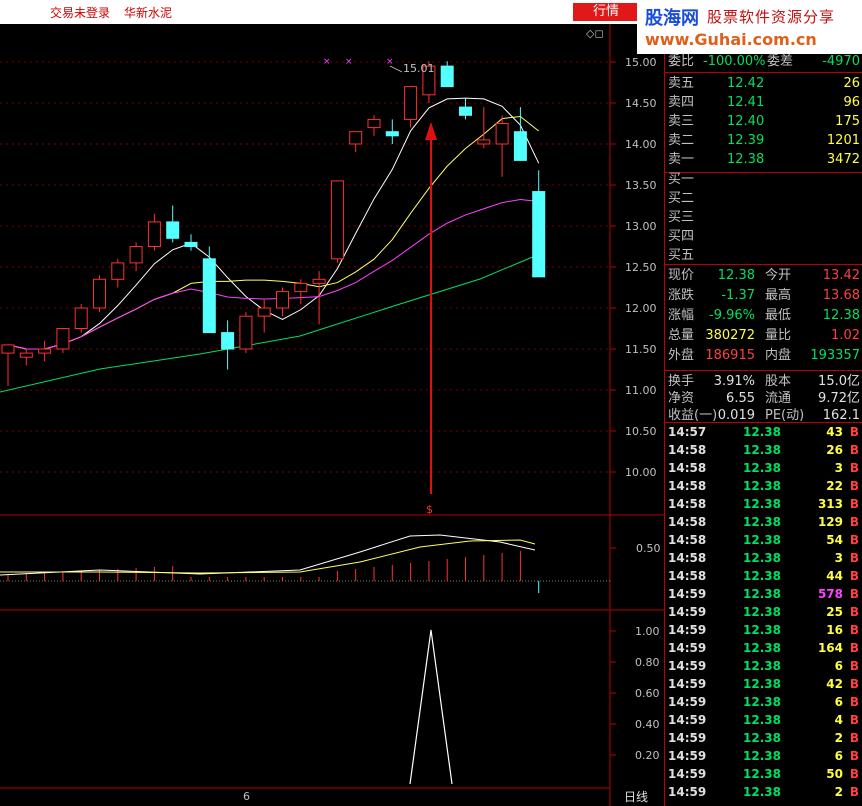 This screenshot has height=806, width=862. I want to click on tick-volume: 44, so click(834, 576).